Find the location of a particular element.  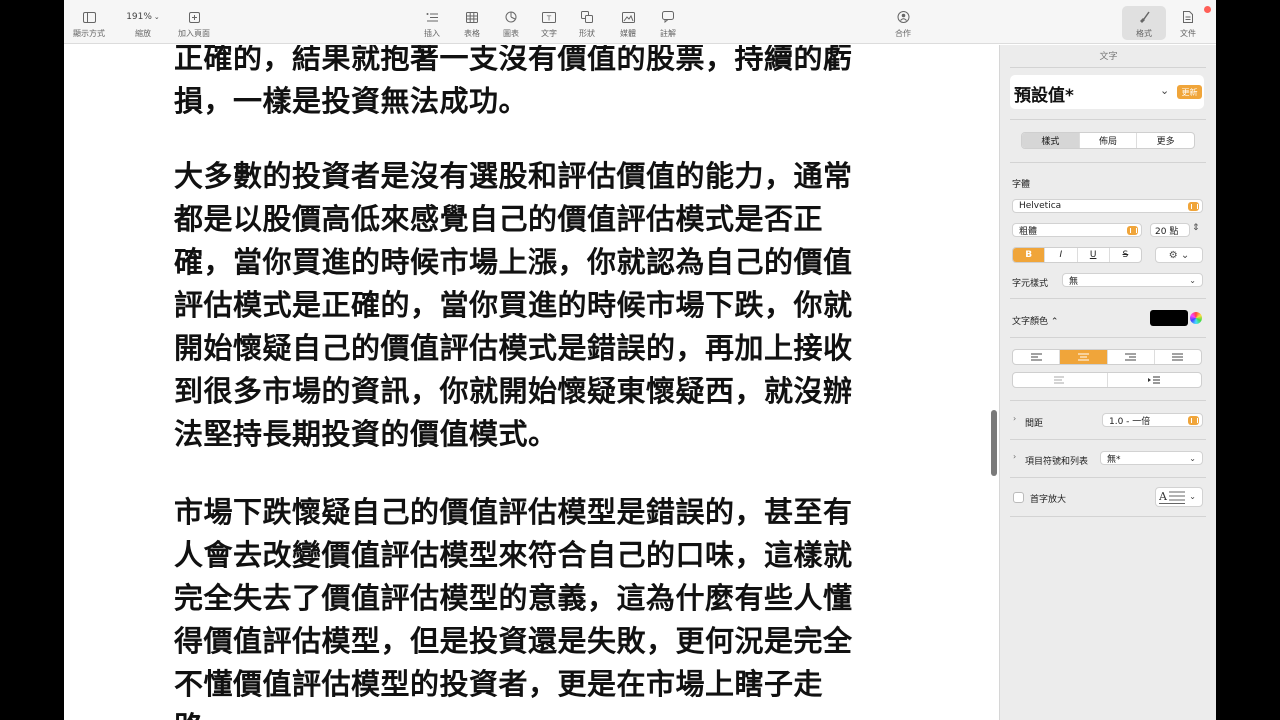

paragraph-1: 正確的，結果就抱著一支沒有價值的股票，持續的虧 損，一樣是投資無法成功。 is located at coordinates (534, 84).